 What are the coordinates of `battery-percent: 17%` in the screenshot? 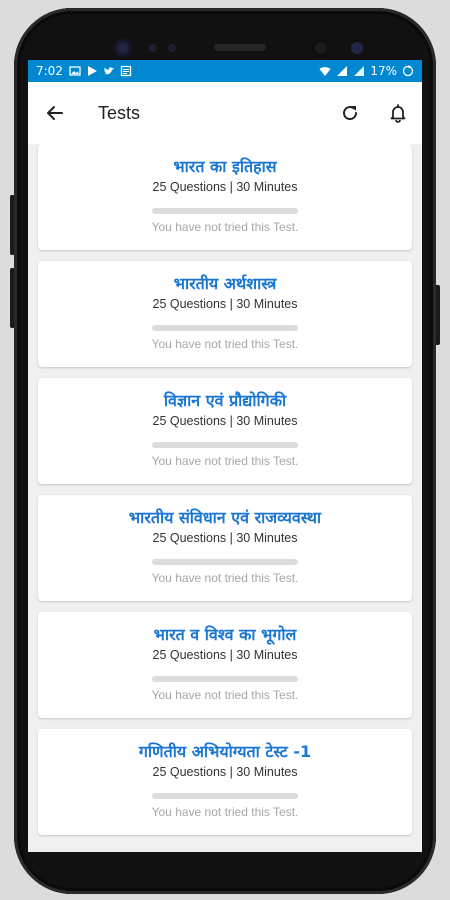 It's located at (383, 71).